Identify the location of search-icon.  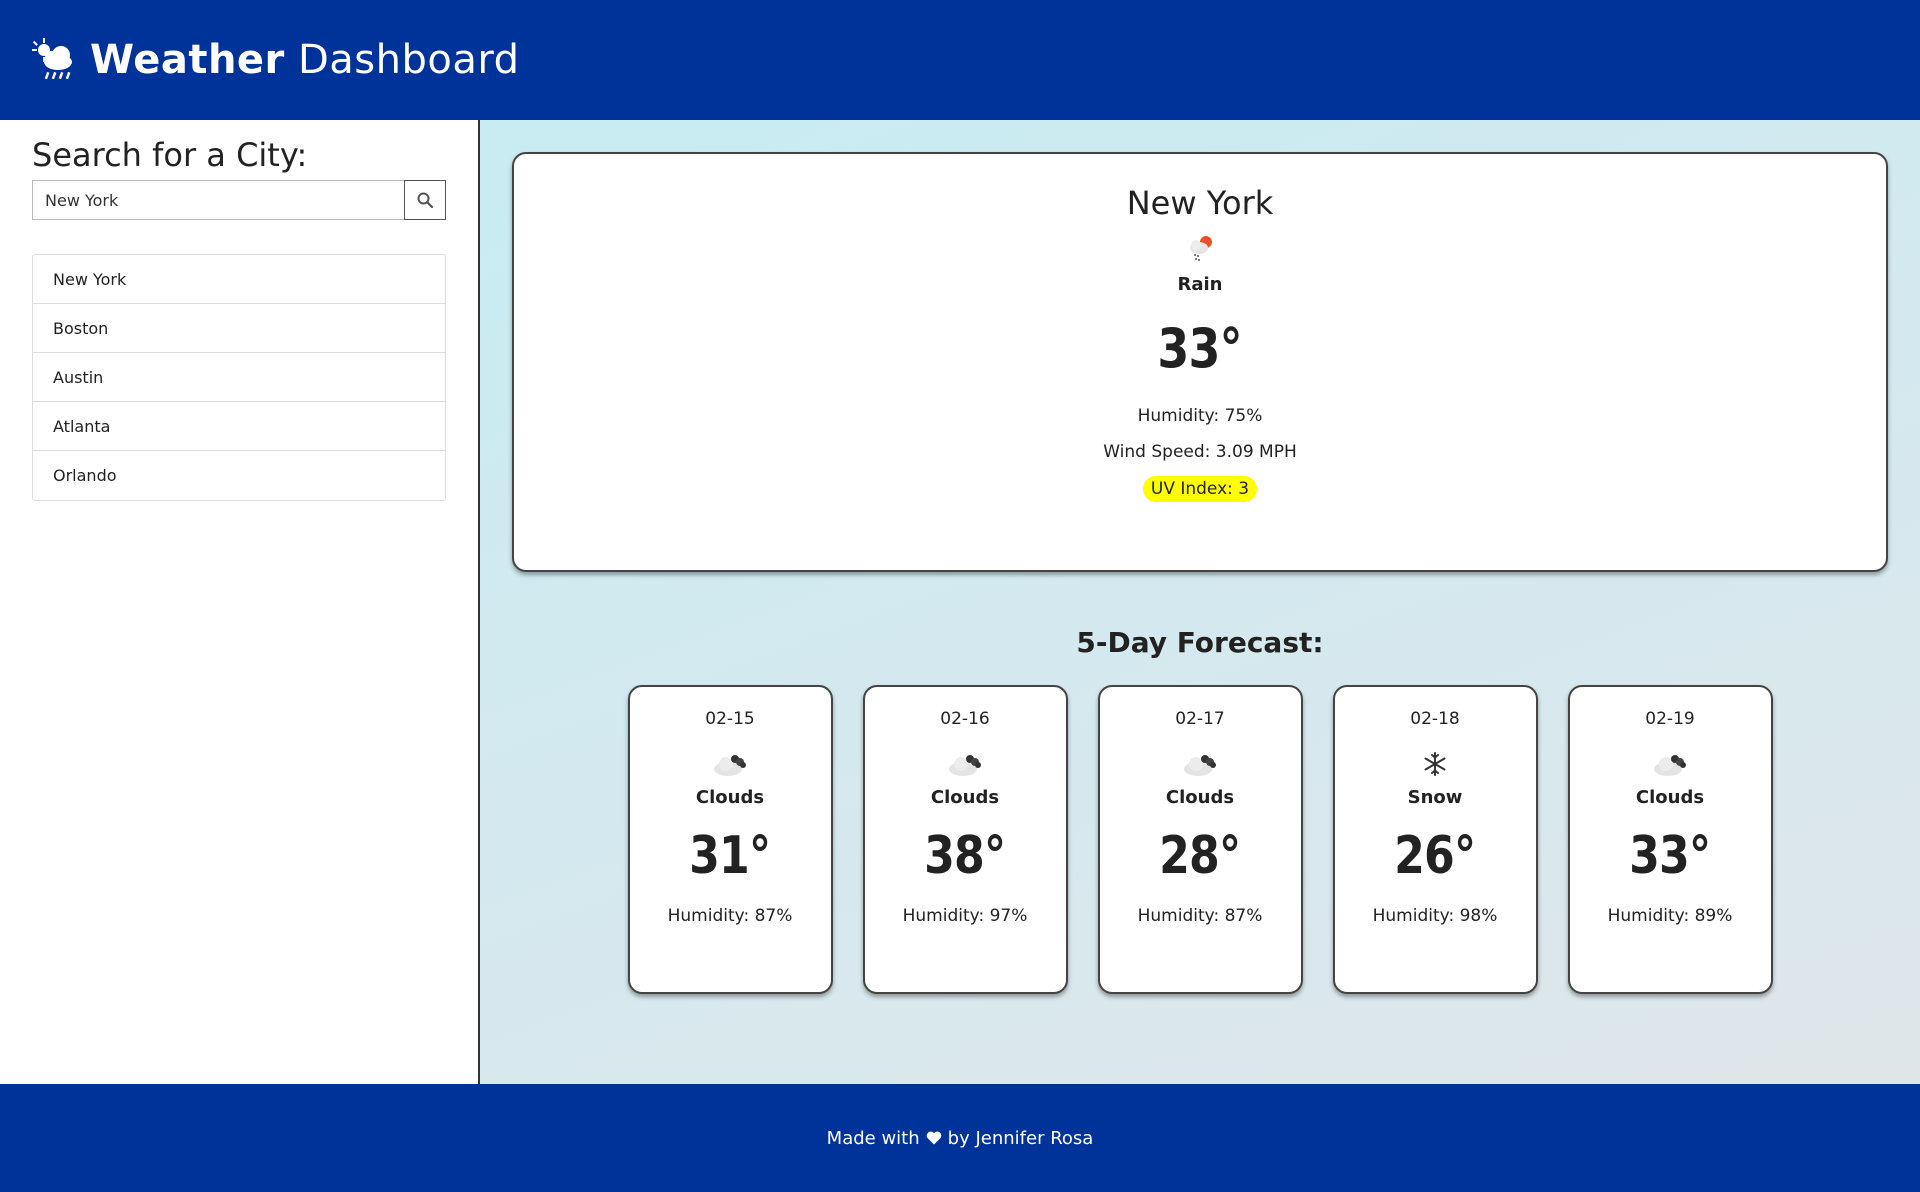
(425, 200).